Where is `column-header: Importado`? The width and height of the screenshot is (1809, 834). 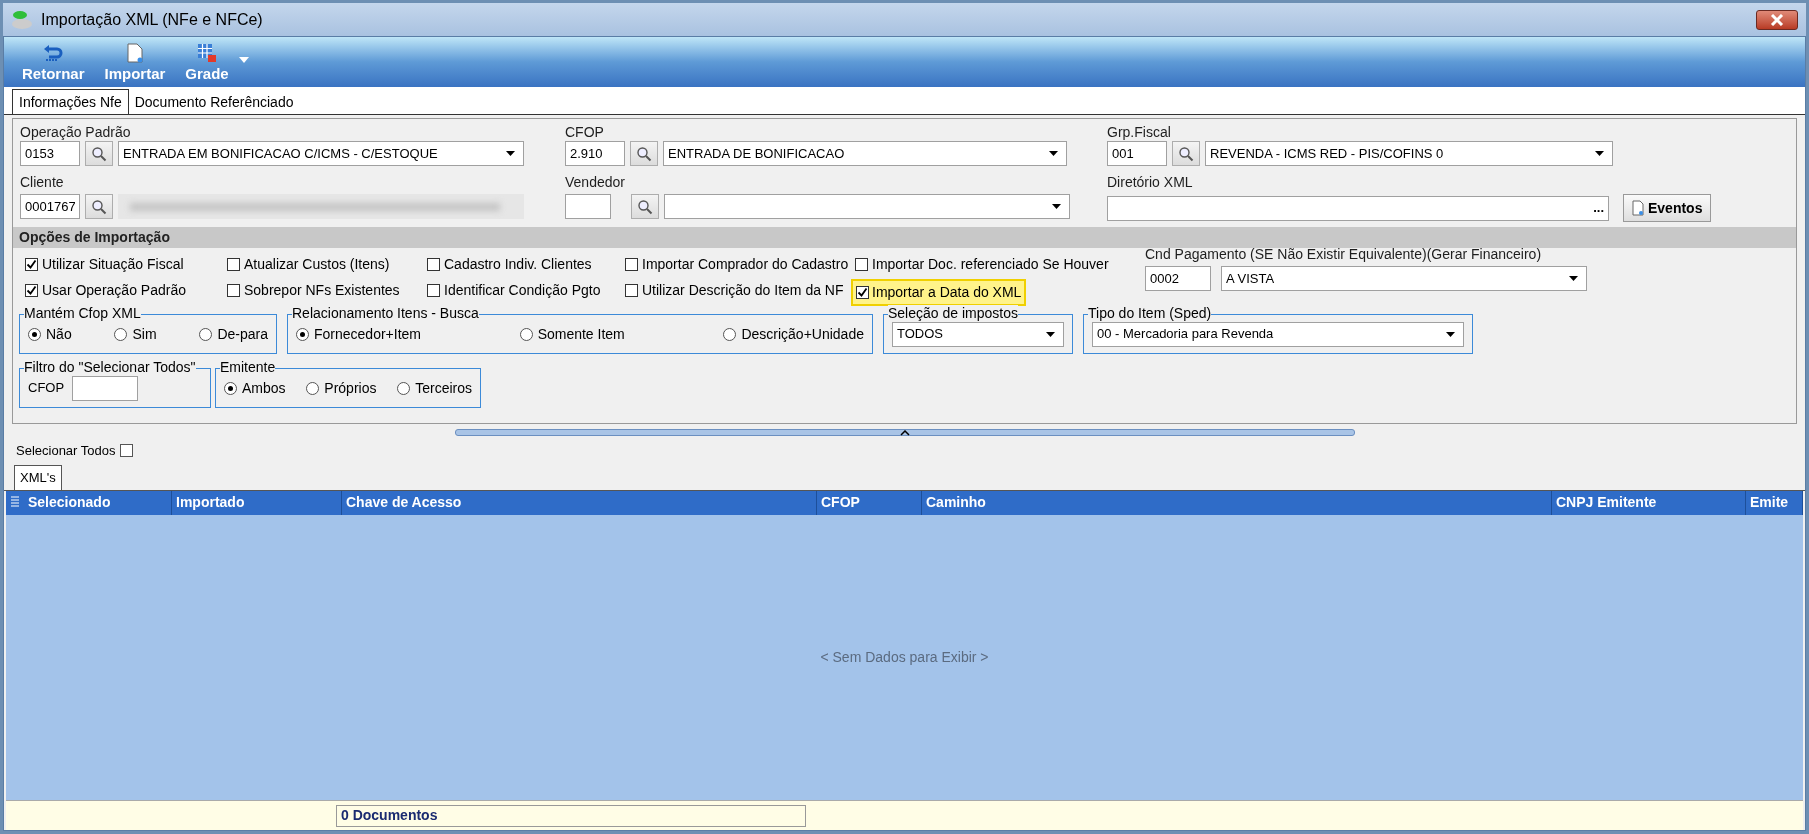
column-header: Importado is located at coordinates (257, 502).